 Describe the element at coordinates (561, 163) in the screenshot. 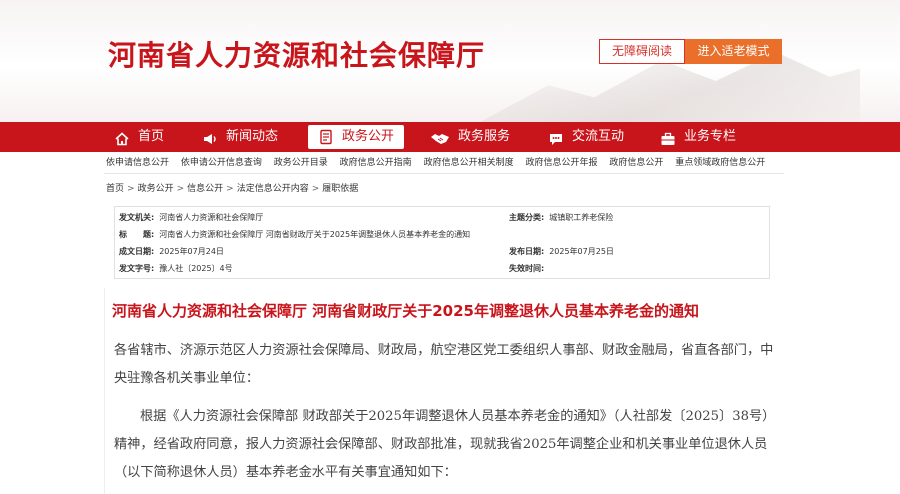

I see `subnav-item: 政府信息公开年报` at that location.